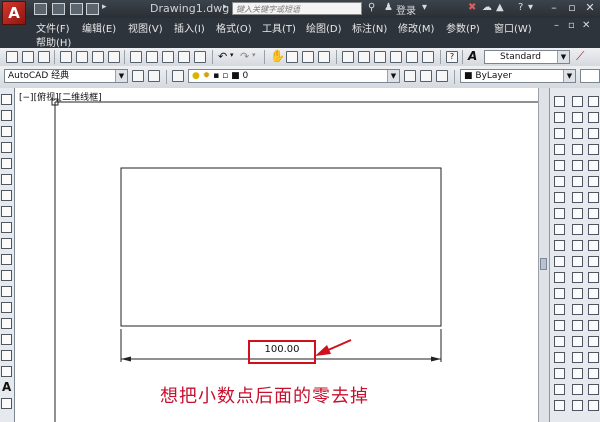  I want to click on menu-dimension: 标注(N), so click(369, 27).